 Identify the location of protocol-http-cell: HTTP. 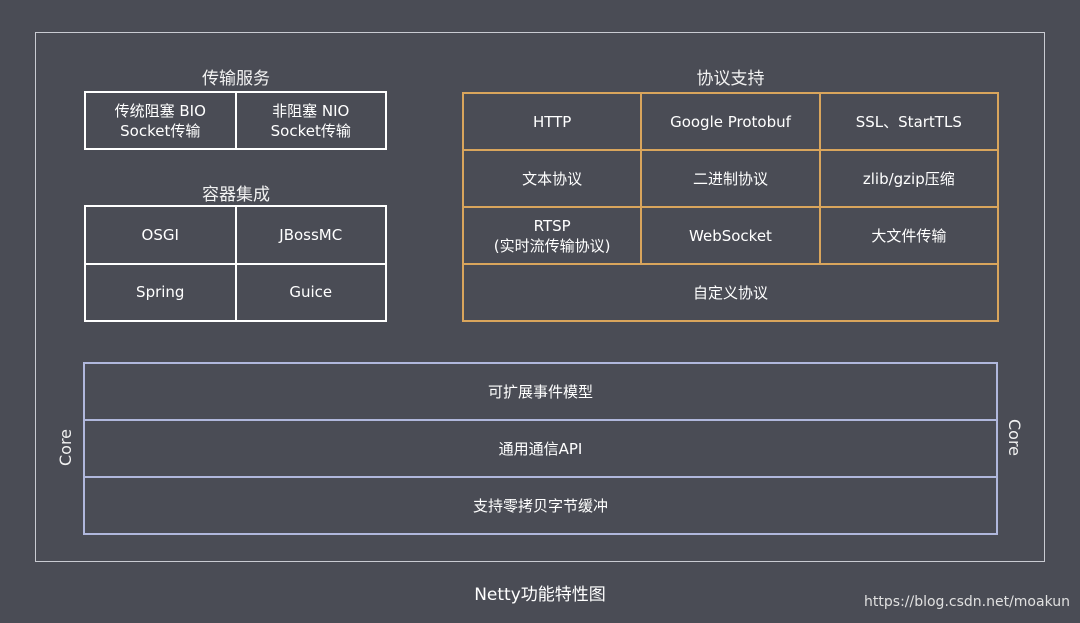
(552, 121).